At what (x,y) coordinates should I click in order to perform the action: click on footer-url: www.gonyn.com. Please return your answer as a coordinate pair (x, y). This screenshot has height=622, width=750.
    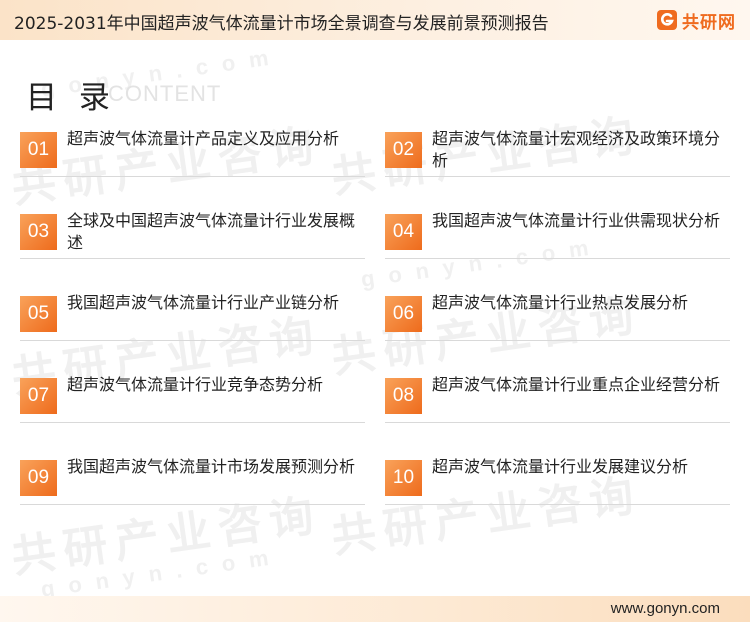
    Looking at the image, I should click on (665, 608).